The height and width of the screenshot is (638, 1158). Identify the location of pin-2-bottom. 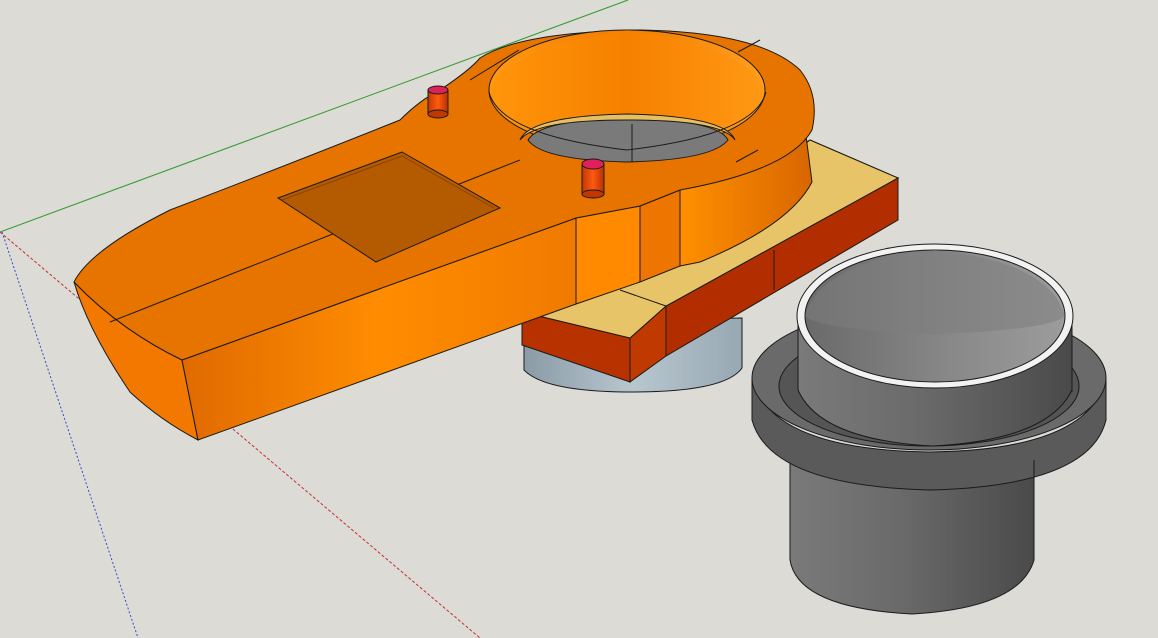
(593, 194).